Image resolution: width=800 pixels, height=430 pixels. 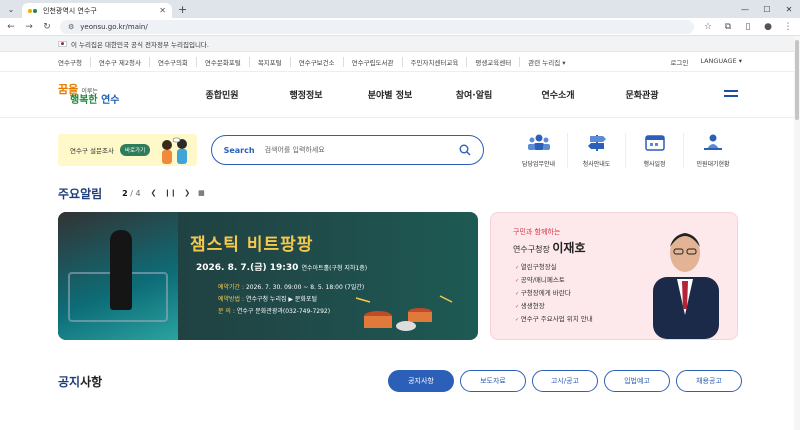 I want to click on tab-close-icon: ✕, so click(x=162, y=10).